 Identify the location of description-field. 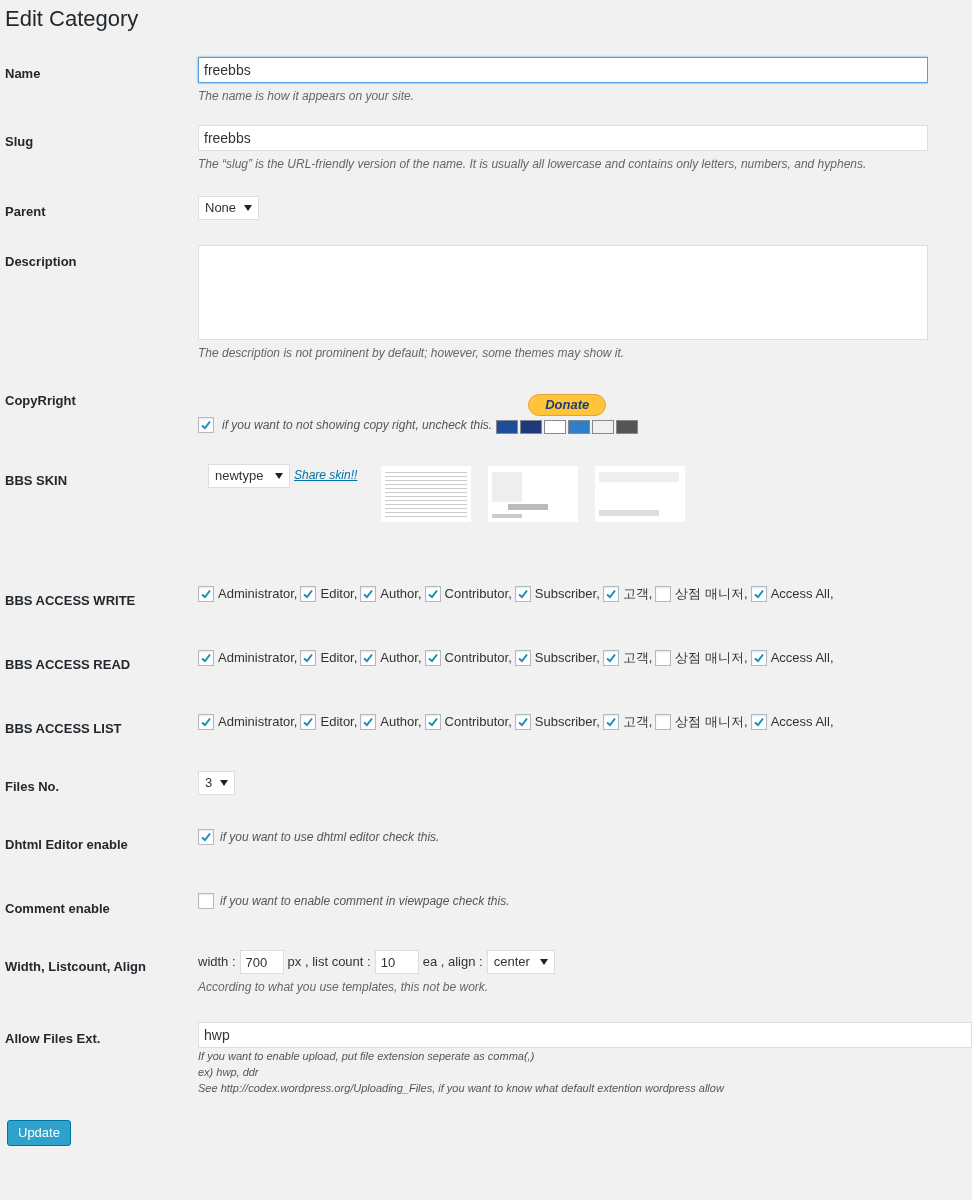
(563, 292).